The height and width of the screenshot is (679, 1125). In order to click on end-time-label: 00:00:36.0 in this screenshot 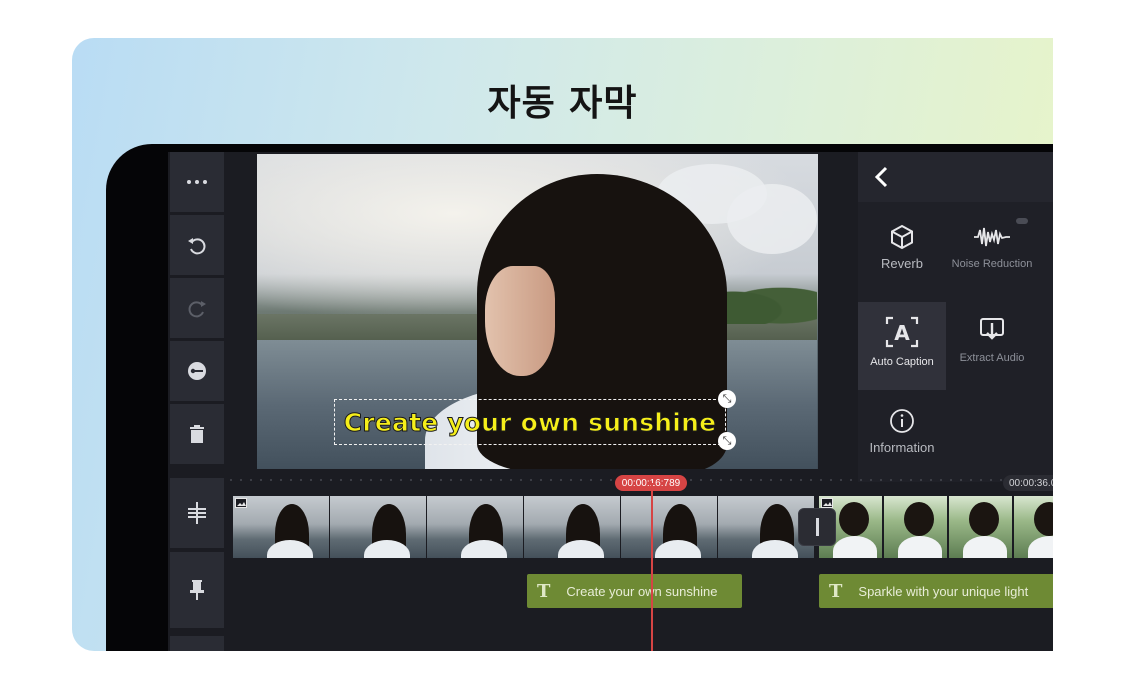, I will do `click(1028, 483)`.